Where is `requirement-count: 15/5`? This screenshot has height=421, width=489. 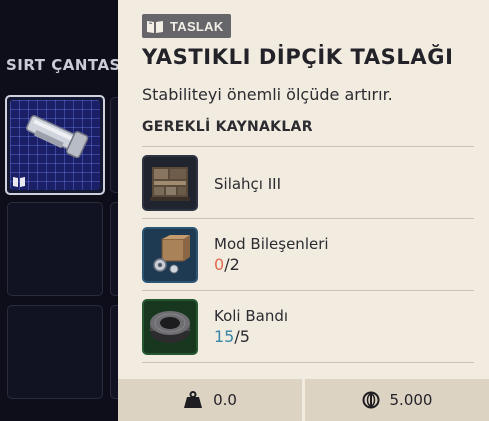
requirement-count: 15/5 is located at coordinates (232, 336).